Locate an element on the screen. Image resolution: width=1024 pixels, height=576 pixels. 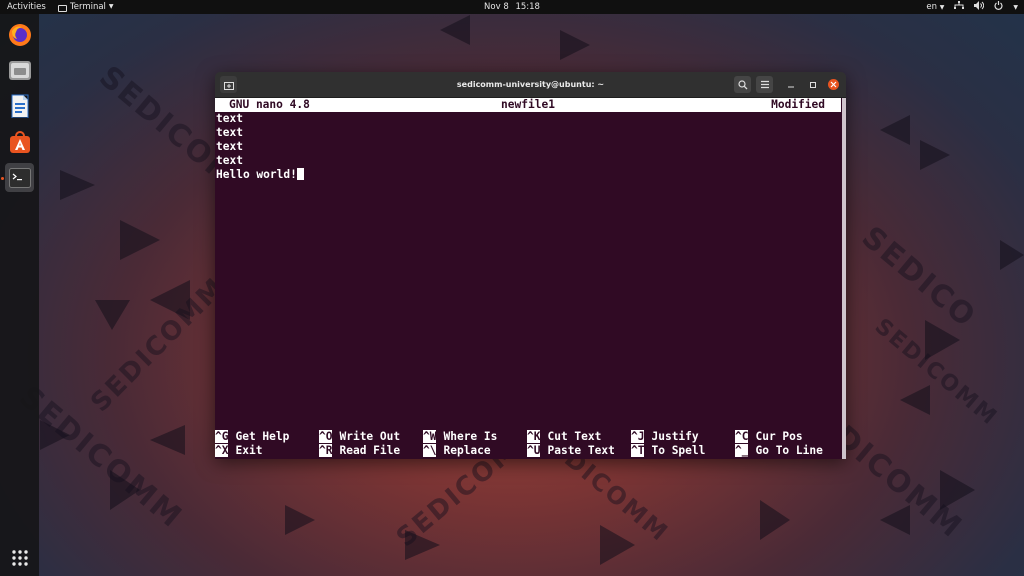
shortcut-replace: ^\ Replace is located at coordinates (457, 451).